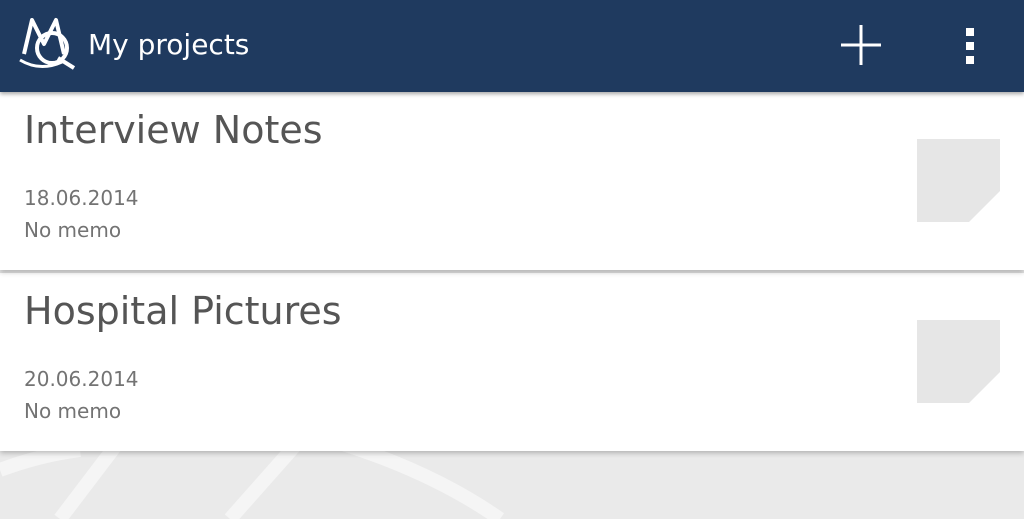 This screenshot has width=1024, height=519. What do you see at coordinates (169, 44) in the screenshot?
I see `page-title: My projects` at bounding box center [169, 44].